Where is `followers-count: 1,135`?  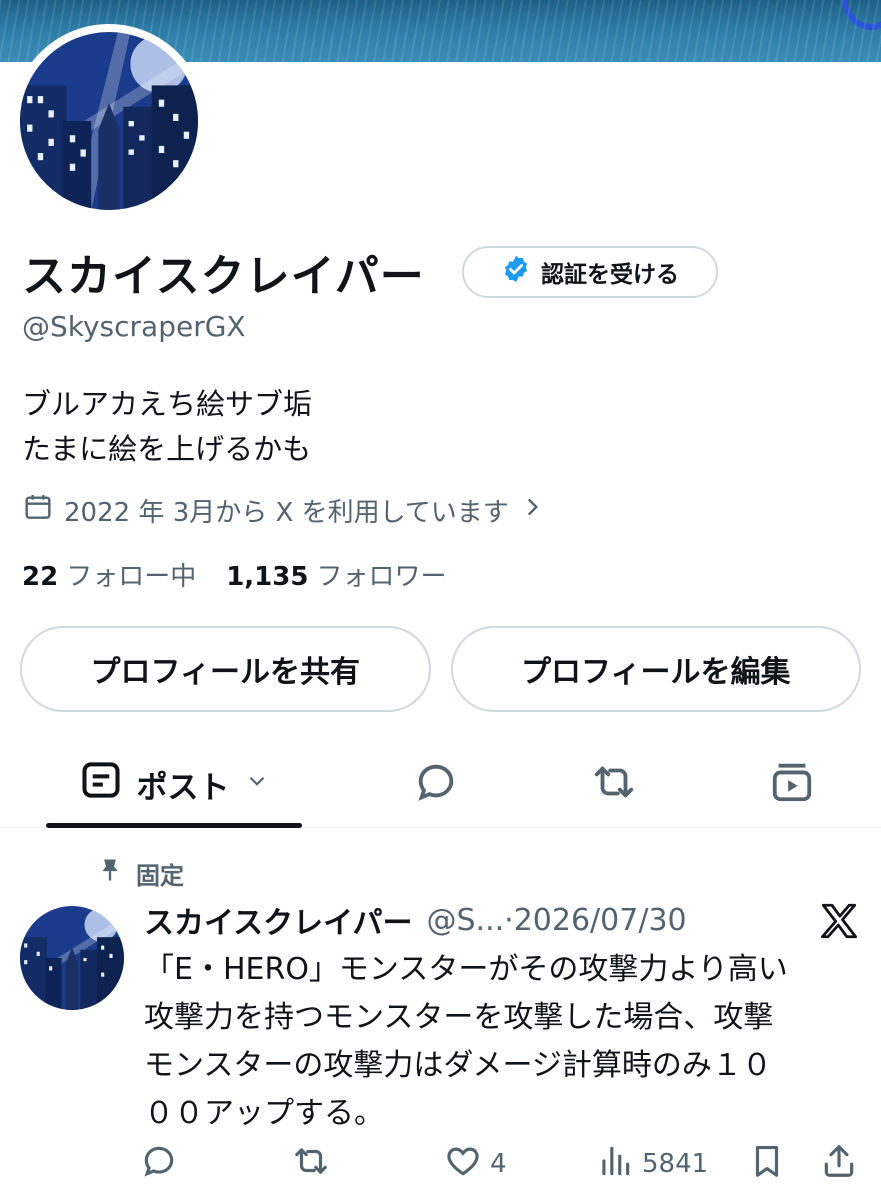
followers-count: 1,135 is located at coordinates (267, 576).